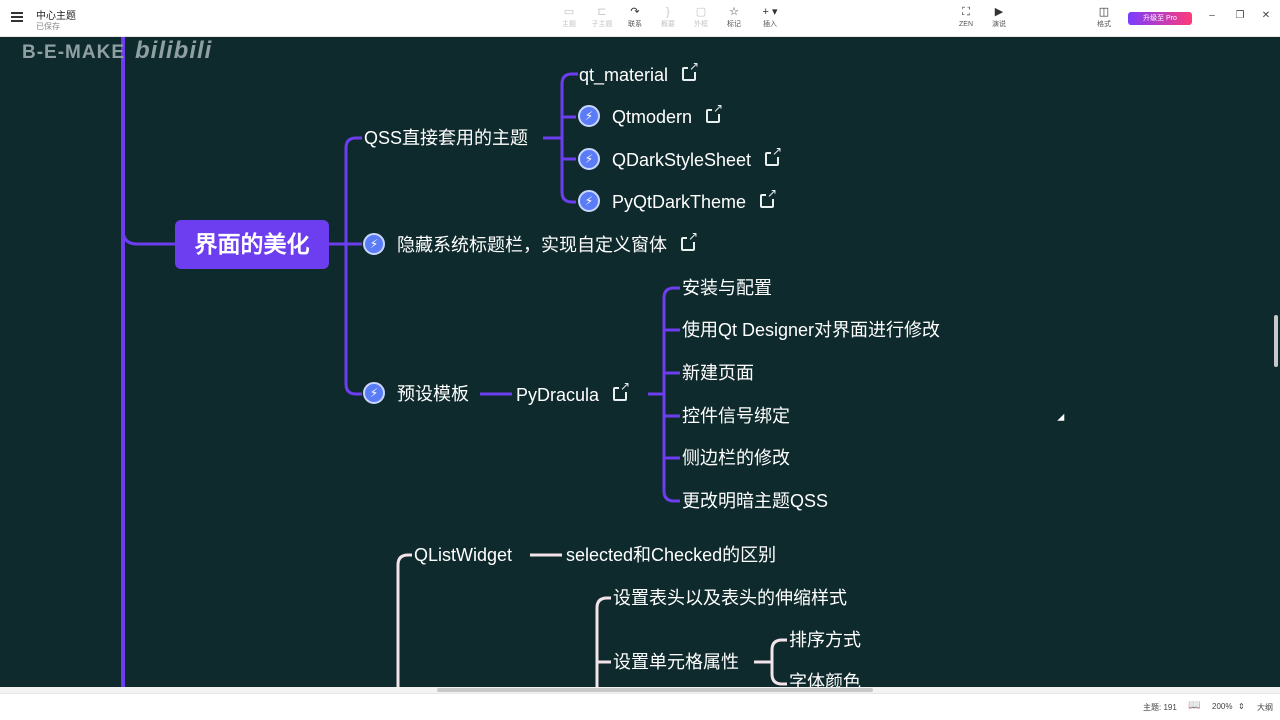 This screenshot has width=1280, height=720. I want to click on header-style-node: 设置表头以及表头的伸缩样式, so click(730, 598).